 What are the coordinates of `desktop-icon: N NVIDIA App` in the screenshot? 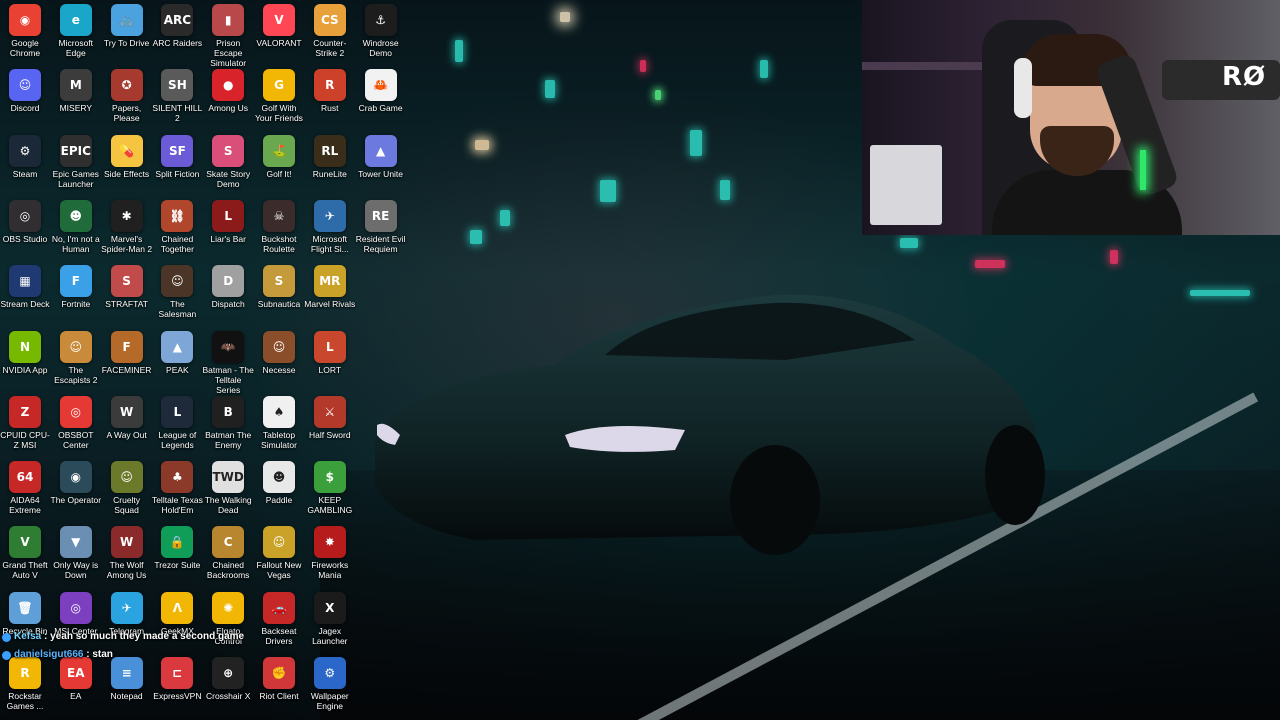 It's located at (25, 361).